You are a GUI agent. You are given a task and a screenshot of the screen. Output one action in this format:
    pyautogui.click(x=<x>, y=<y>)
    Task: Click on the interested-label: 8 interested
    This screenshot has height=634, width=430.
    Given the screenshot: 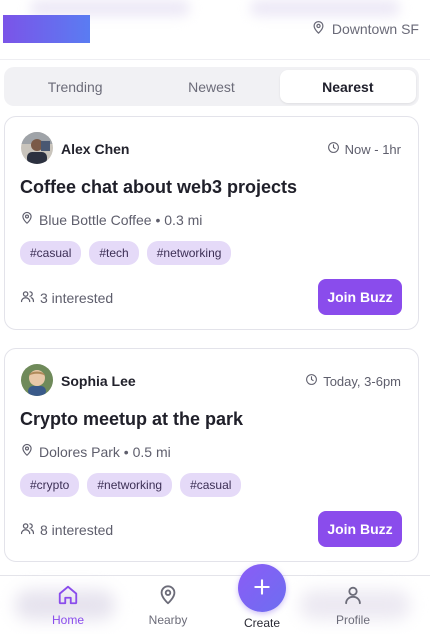 What is the action you would take?
    pyautogui.click(x=77, y=530)
    